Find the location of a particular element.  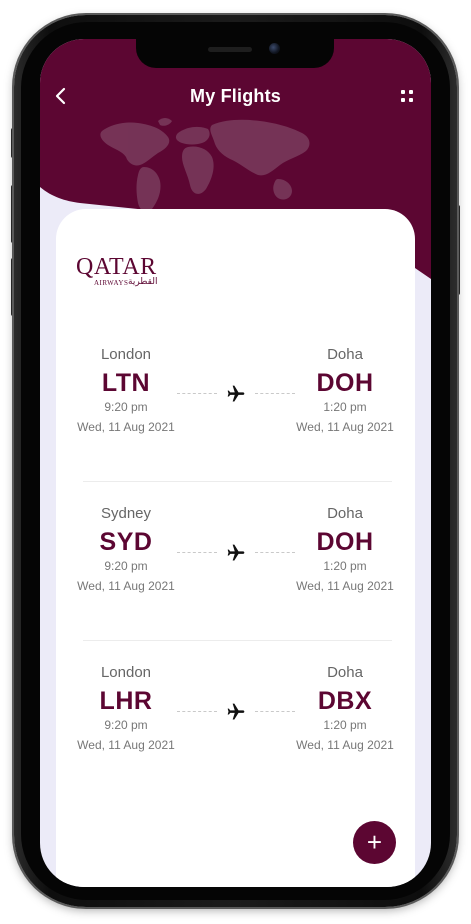

grid-dots-icon is located at coordinates (407, 96).